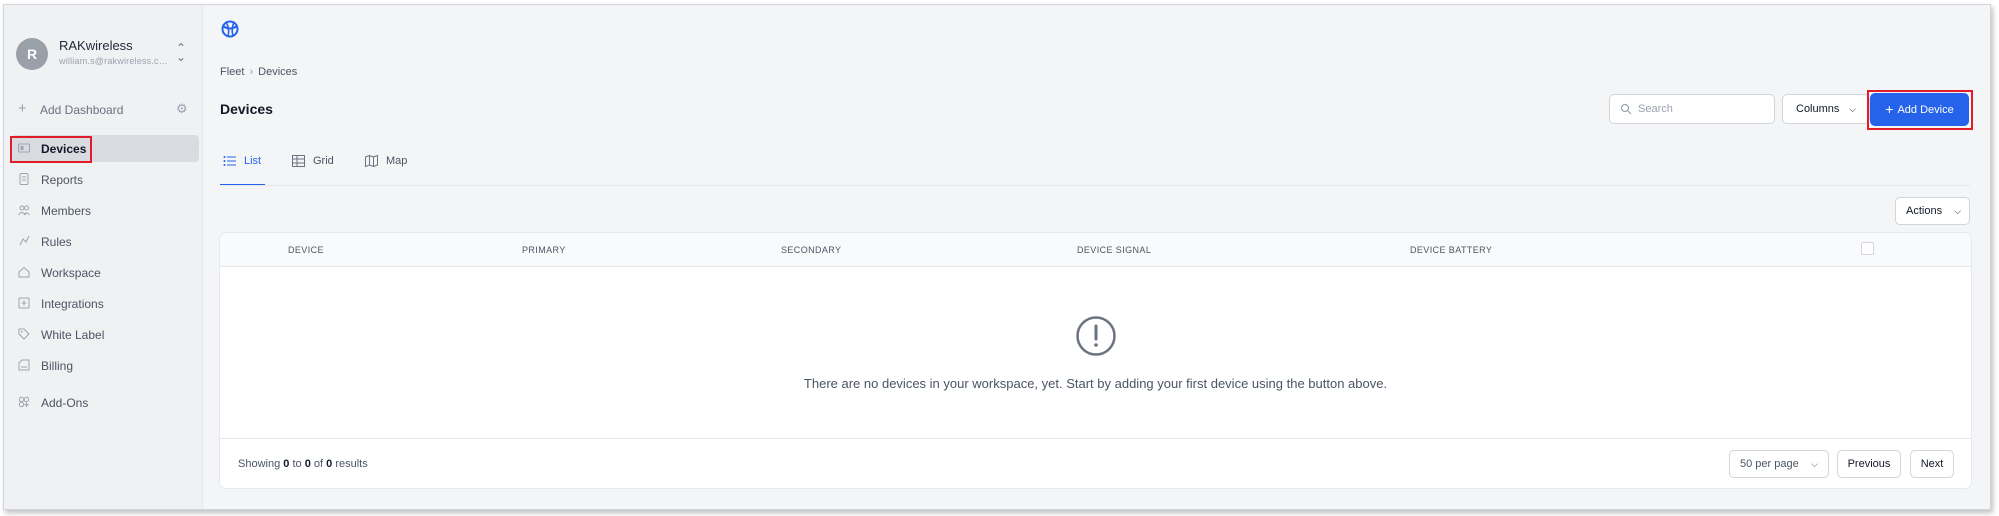 This screenshot has height=516, width=1999. Describe the element at coordinates (1769, 464) in the screenshot. I see `per-page-value: 50 per page` at that location.